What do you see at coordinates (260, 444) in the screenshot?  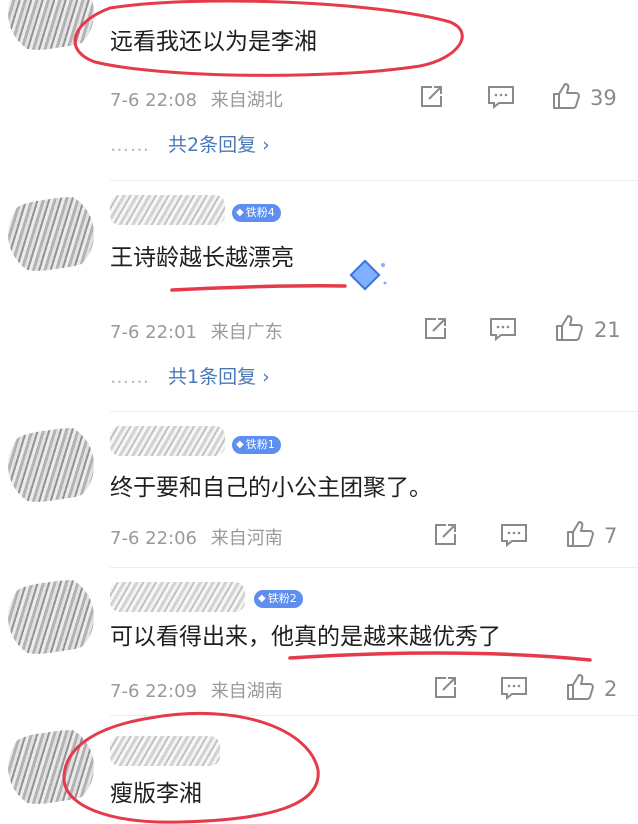 I see `badge-label: 铁粉1` at bounding box center [260, 444].